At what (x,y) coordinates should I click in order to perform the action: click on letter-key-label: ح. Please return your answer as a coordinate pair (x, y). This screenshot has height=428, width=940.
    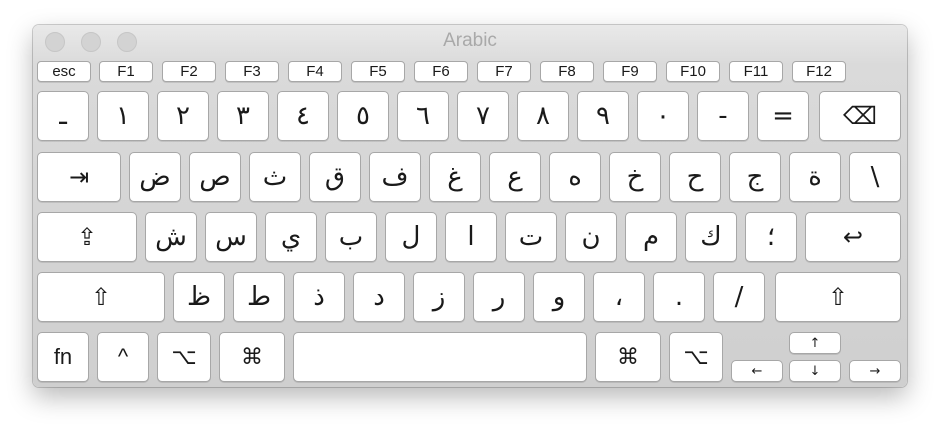
    Looking at the image, I should click on (695, 177).